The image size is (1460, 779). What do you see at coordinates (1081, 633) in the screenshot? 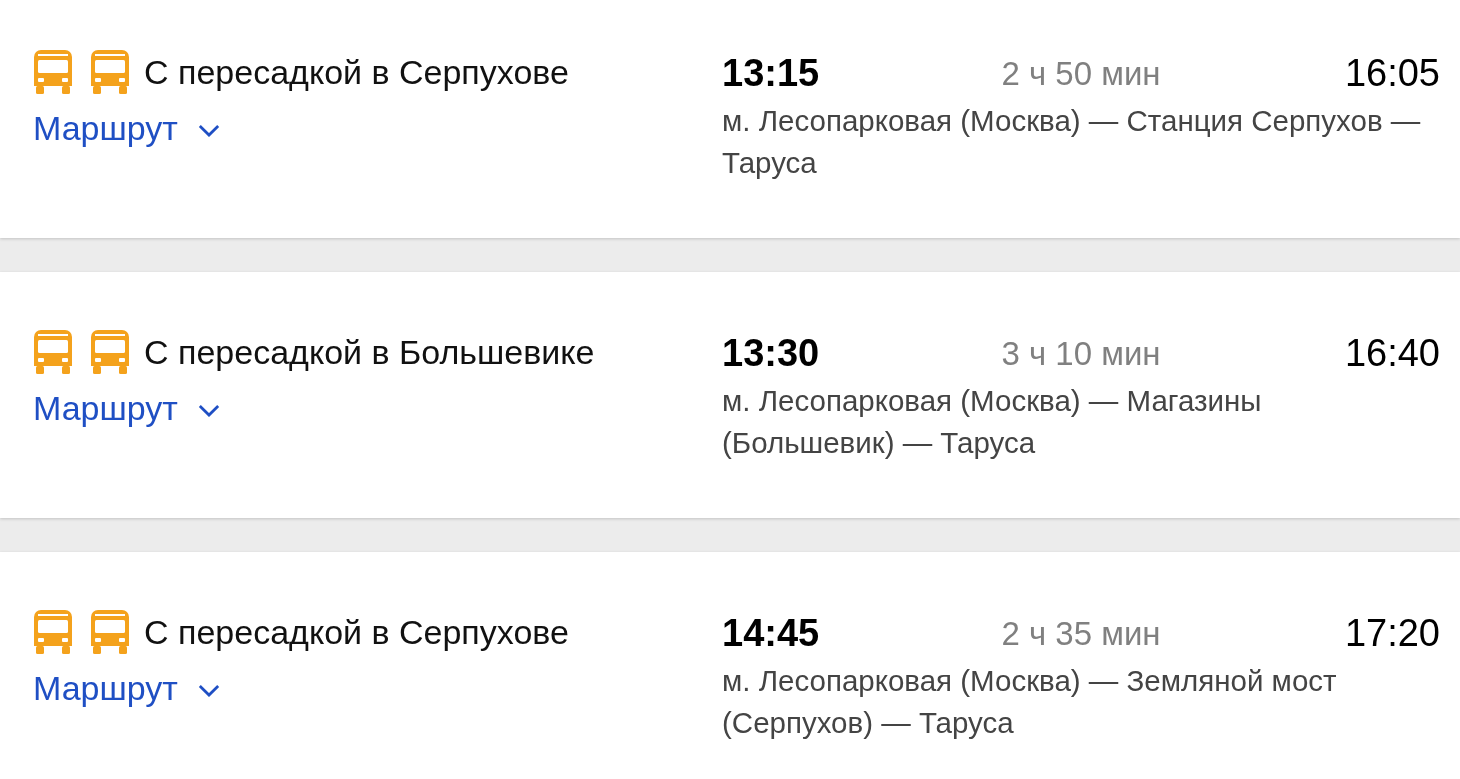
I see `trip-duration: 2 ч 35 мин` at bounding box center [1081, 633].